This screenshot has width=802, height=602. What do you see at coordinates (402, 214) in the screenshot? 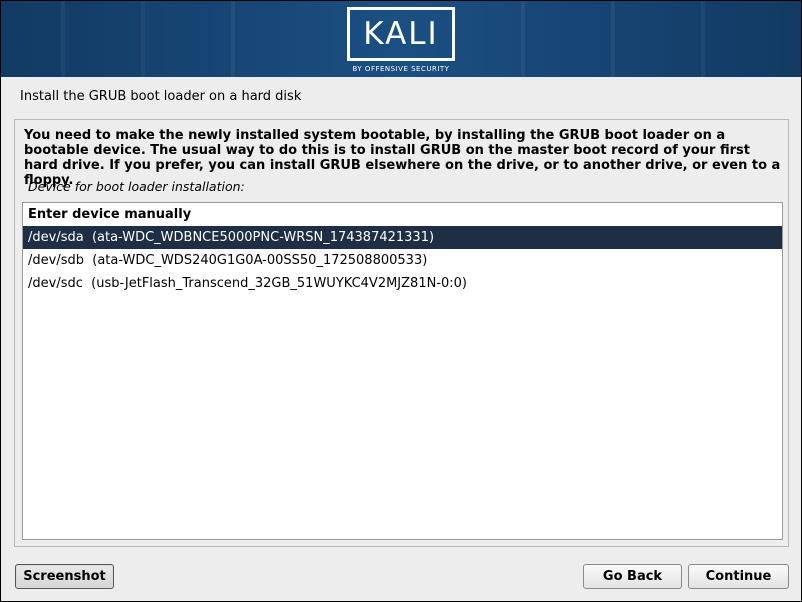
I see `device-item-manual: Enter device manually` at bounding box center [402, 214].